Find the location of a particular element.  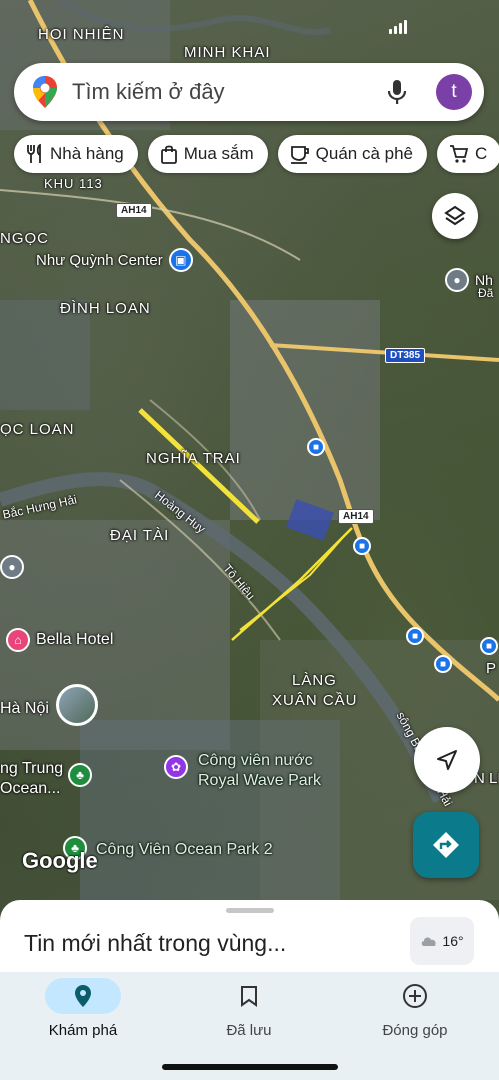

poi-label: Như Quỳnh Center is located at coordinates (99, 260).